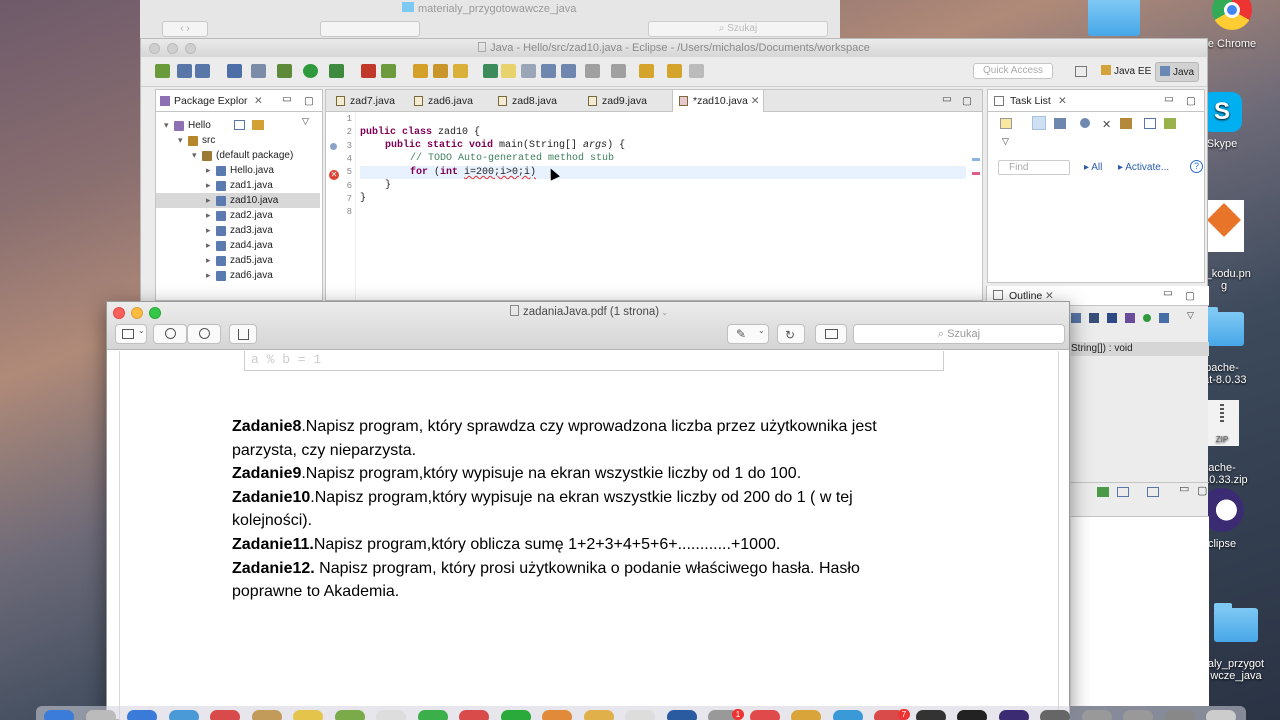  I want to click on hide-fields-icon, so click(1112, 318).